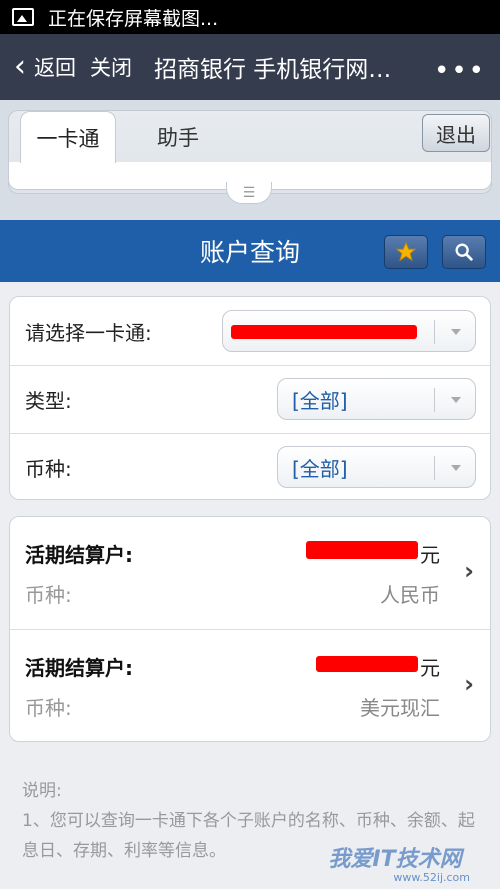 Image resolution: width=500 pixels, height=889 pixels. What do you see at coordinates (111, 67) in the screenshot?
I see `close-button: 关闭` at bounding box center [111, 67].